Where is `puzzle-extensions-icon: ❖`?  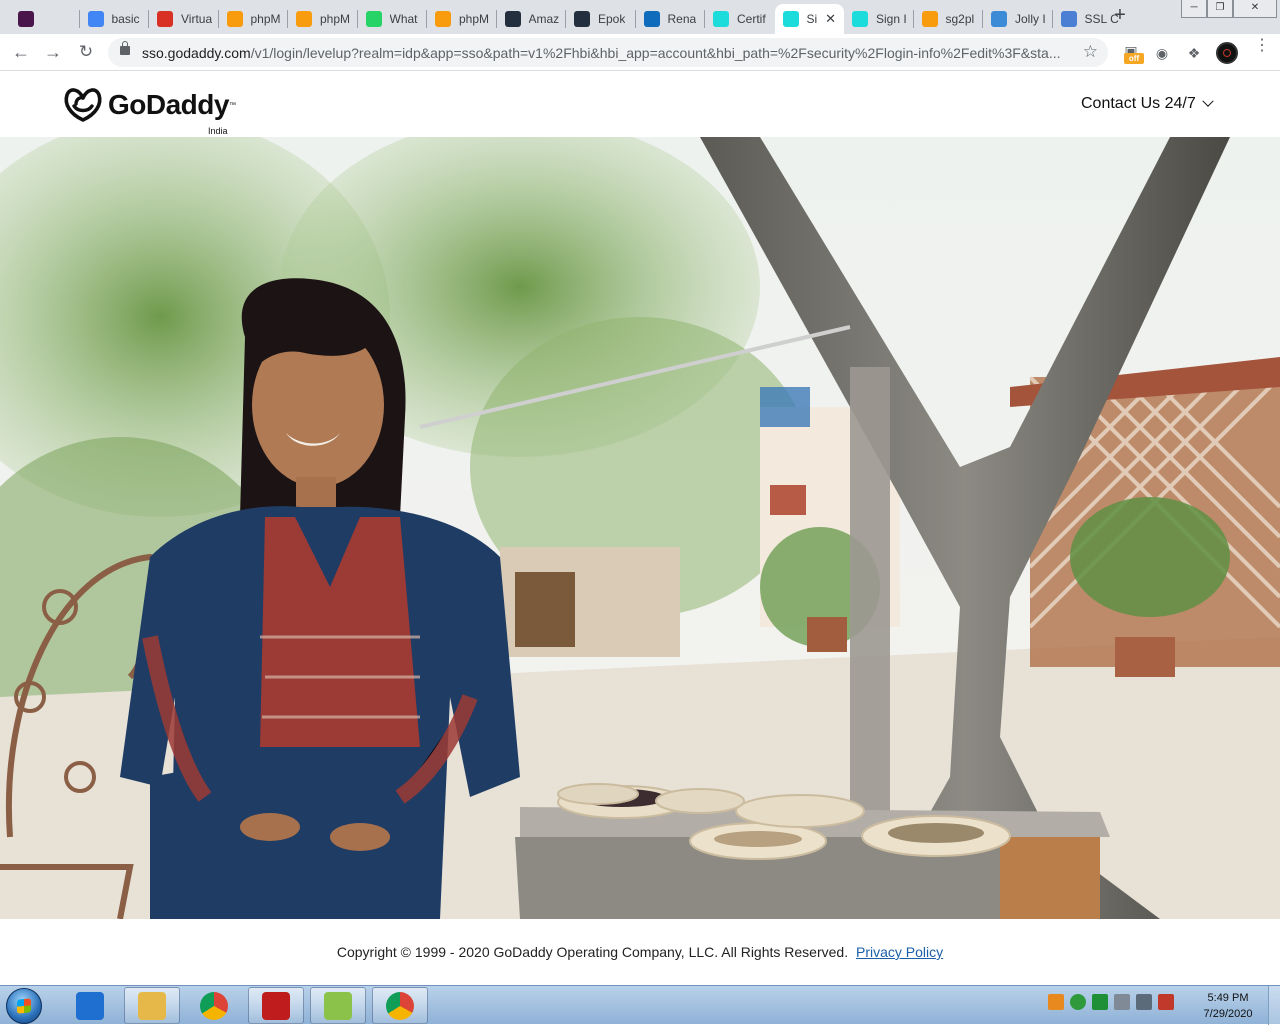 puzzle-extensions-icon: ❖ is located at coordinates (1194, 53).